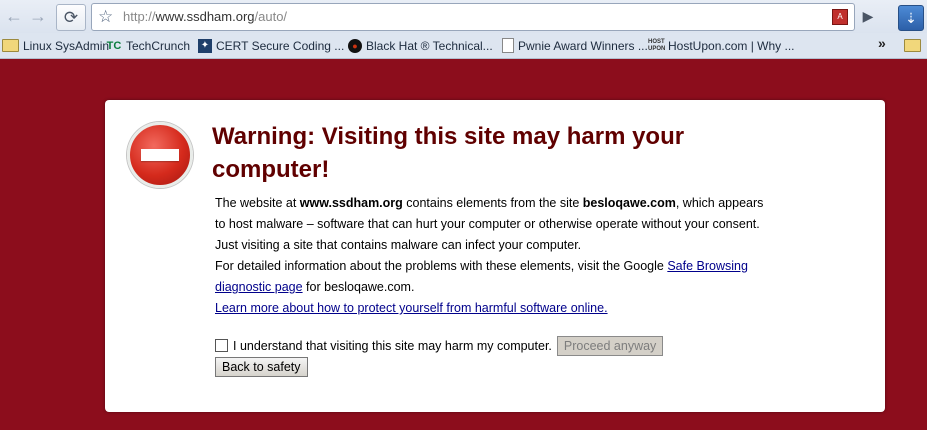  Describe the element at coordinates (257, 203) in the screenshot. I see `explanation-text-a: The website at` at that location.